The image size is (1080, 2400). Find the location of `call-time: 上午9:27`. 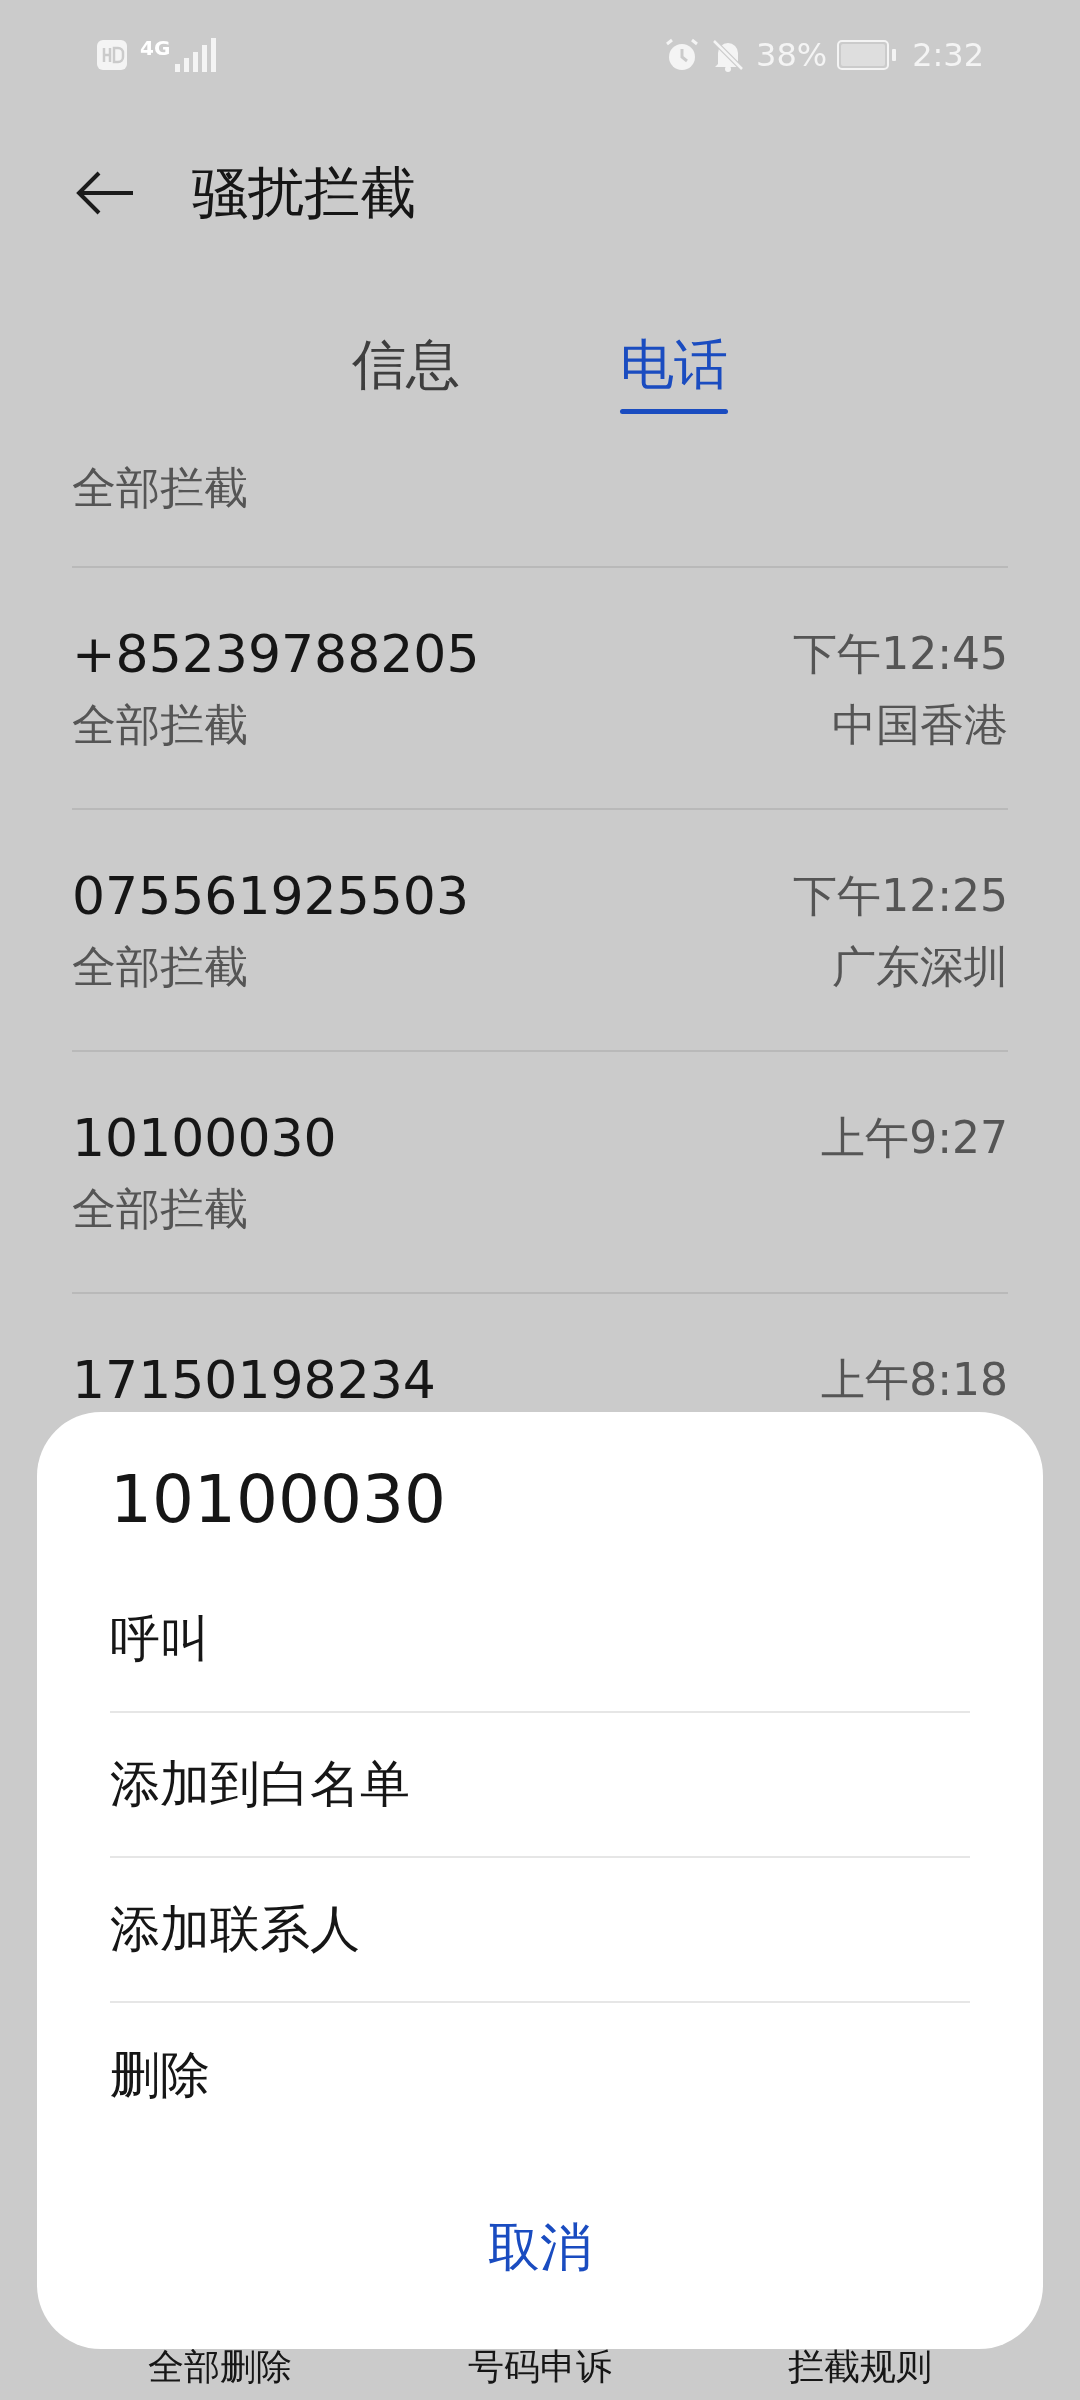

call-time: 上午9:27 is located at coordinates (914, 1138).